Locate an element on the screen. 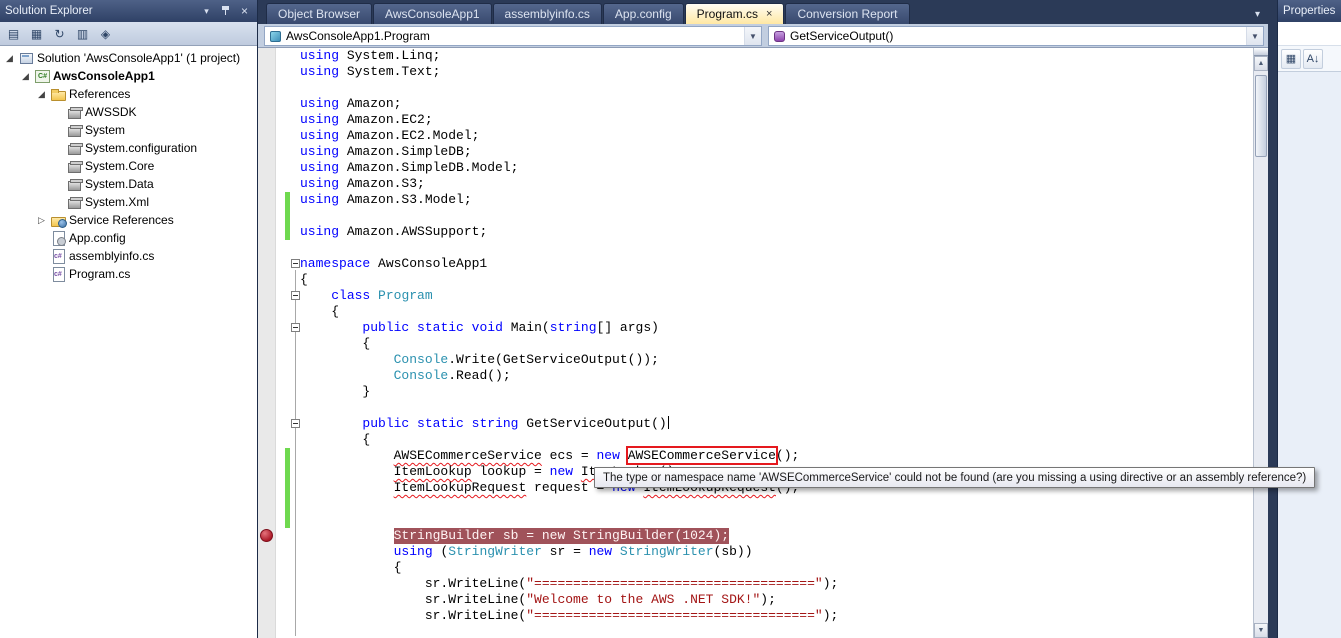  code-line: public static string GetServiceOutput() is located at coordinates (755, 424).